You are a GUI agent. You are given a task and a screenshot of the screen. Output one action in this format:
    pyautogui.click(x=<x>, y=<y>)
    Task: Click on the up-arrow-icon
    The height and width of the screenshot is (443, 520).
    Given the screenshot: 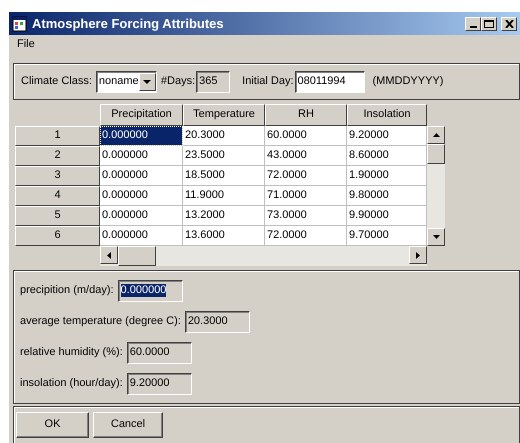 What is the action you would take?
    pyautogui.click(x=436, y=135)
    